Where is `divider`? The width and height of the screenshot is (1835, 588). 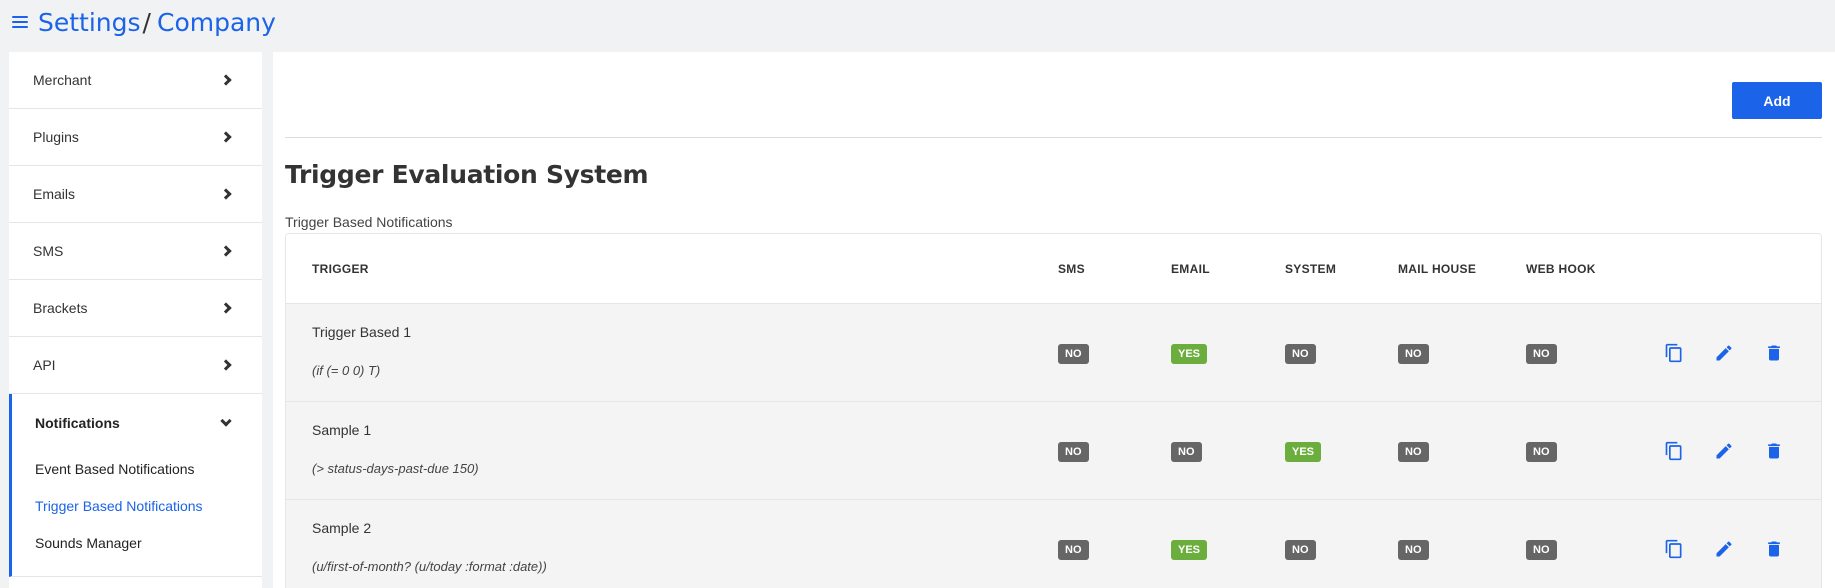
divider is located at coordinates (1053, 137).